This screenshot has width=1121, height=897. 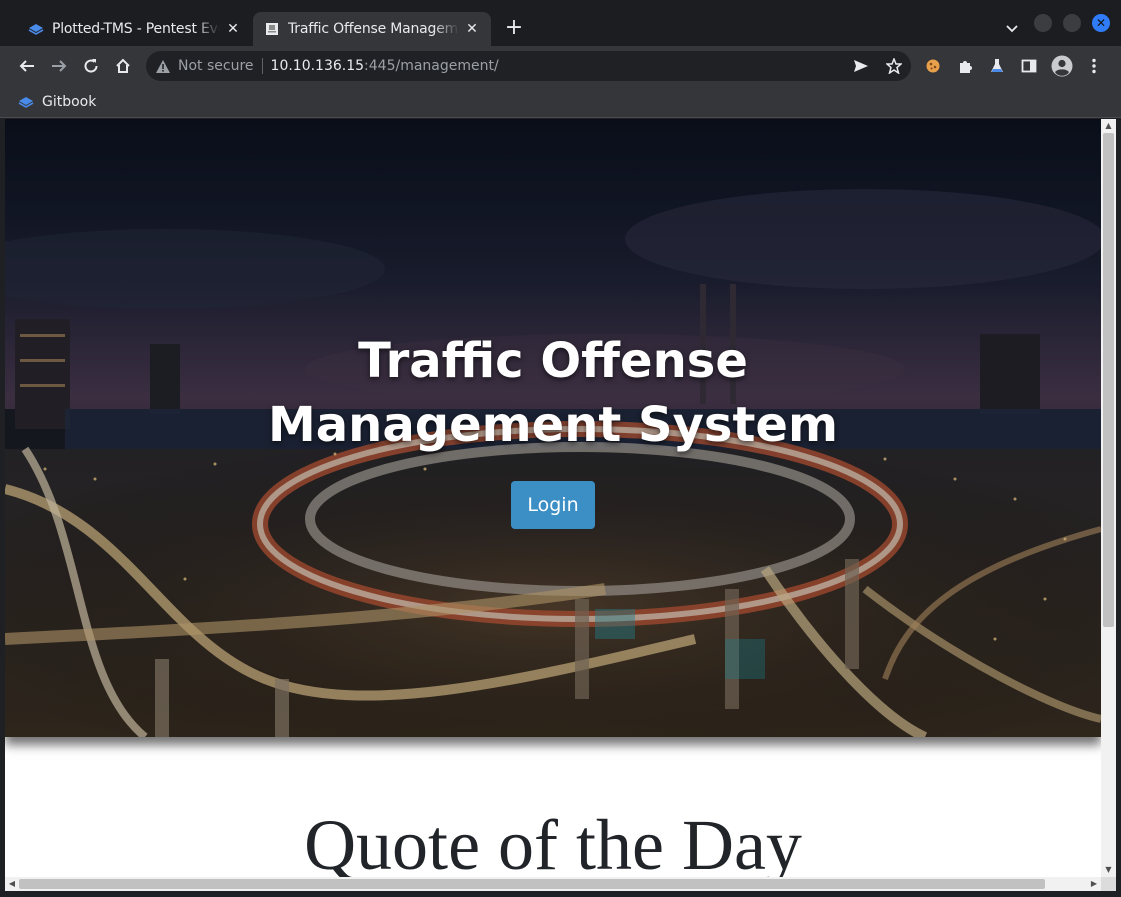 What do you see at coordinates (1094, 884) in the screenshot?
I see `scroll-right-arrow-icon: ▶` at bounding box center [1094, 884].